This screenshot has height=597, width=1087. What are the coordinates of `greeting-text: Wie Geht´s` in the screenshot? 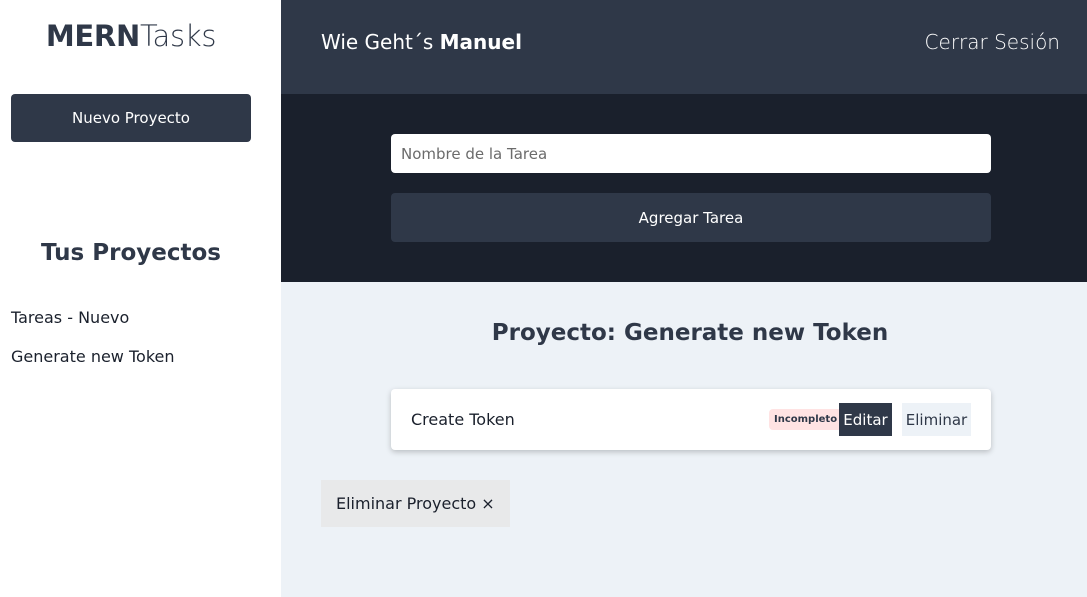 It's located at (380, 42).